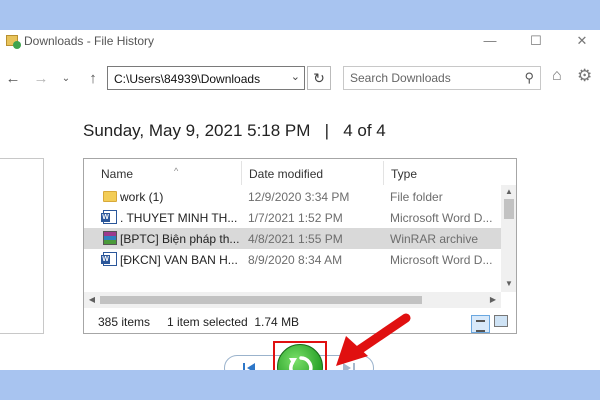  Describe the element at coordinates (261, 300) in the screenshot. I see `horizontal-scroll-thumb` at that location.